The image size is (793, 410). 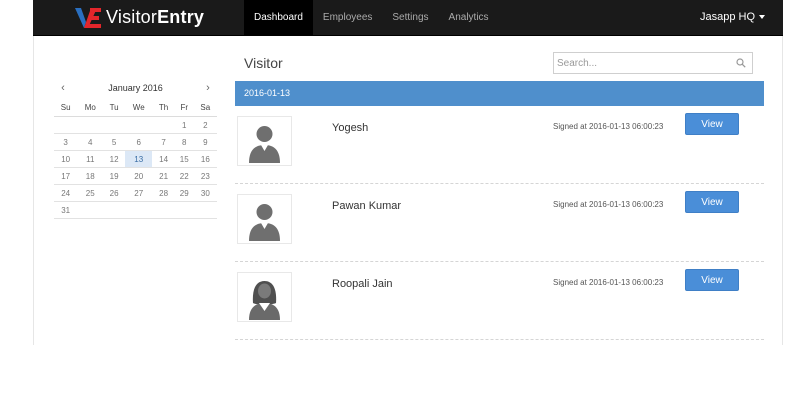 I want to click on user-name: Jasapp HQ, so click(x=727, y=17).